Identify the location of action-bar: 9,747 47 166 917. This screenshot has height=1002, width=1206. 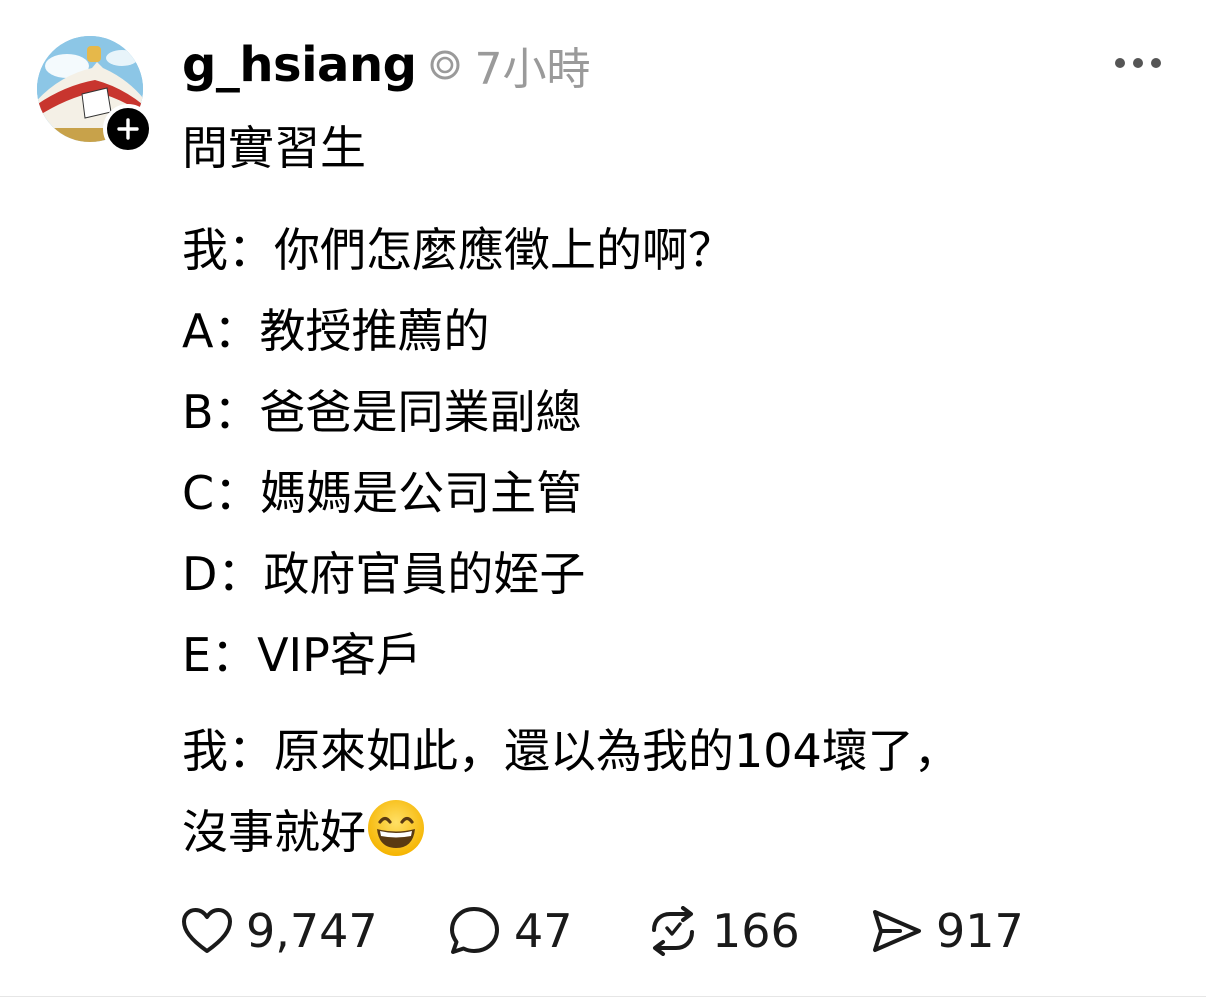
(602, 931).